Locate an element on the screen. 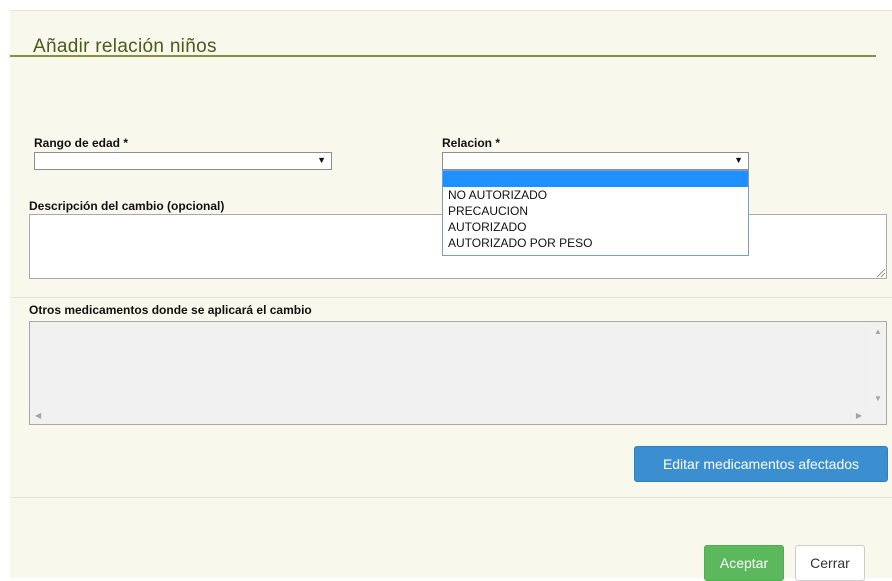  horizontal-scrollbar: ◀ ▶ is located at coordinates (458, 415).